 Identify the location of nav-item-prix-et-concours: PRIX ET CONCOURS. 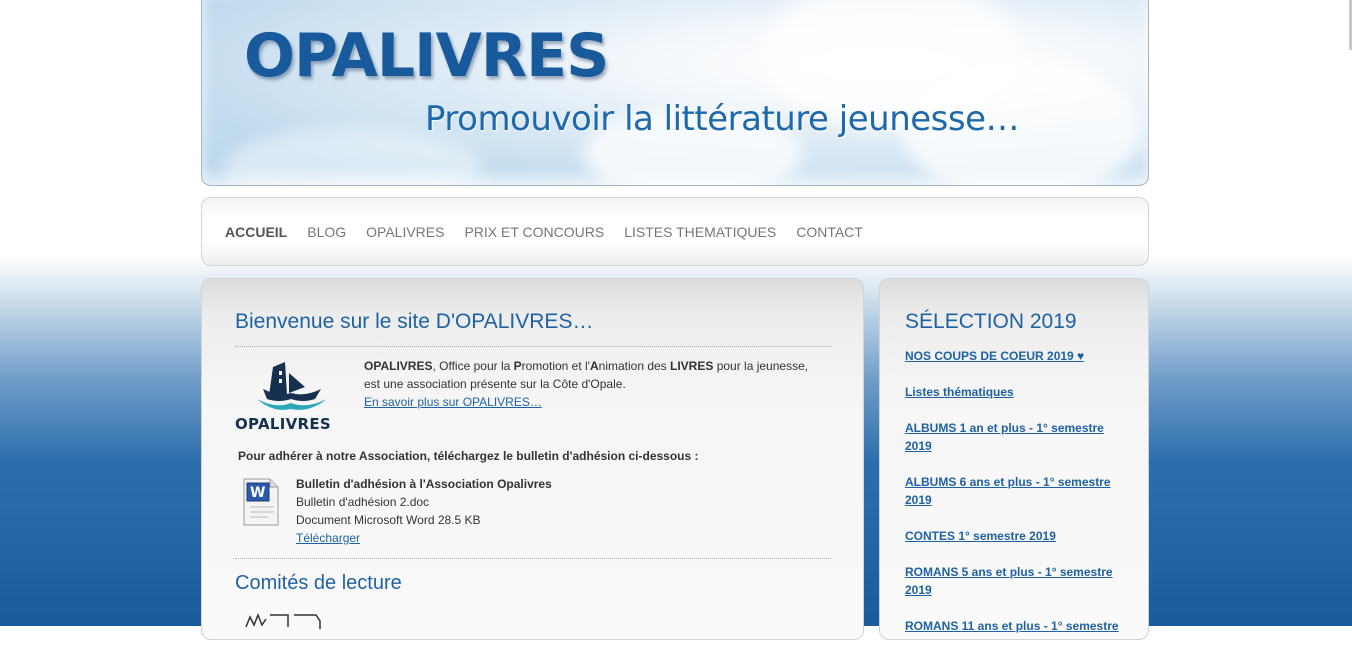
(534, 232).